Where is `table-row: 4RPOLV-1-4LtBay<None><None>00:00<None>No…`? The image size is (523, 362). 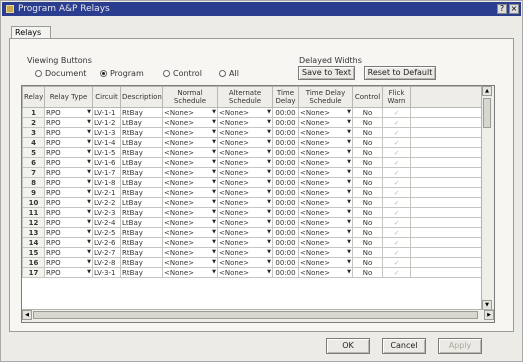
table-row: 4RPOLV-1-4LtBay<None><None>00:00<None>No… is located at coordinates (252, 142).